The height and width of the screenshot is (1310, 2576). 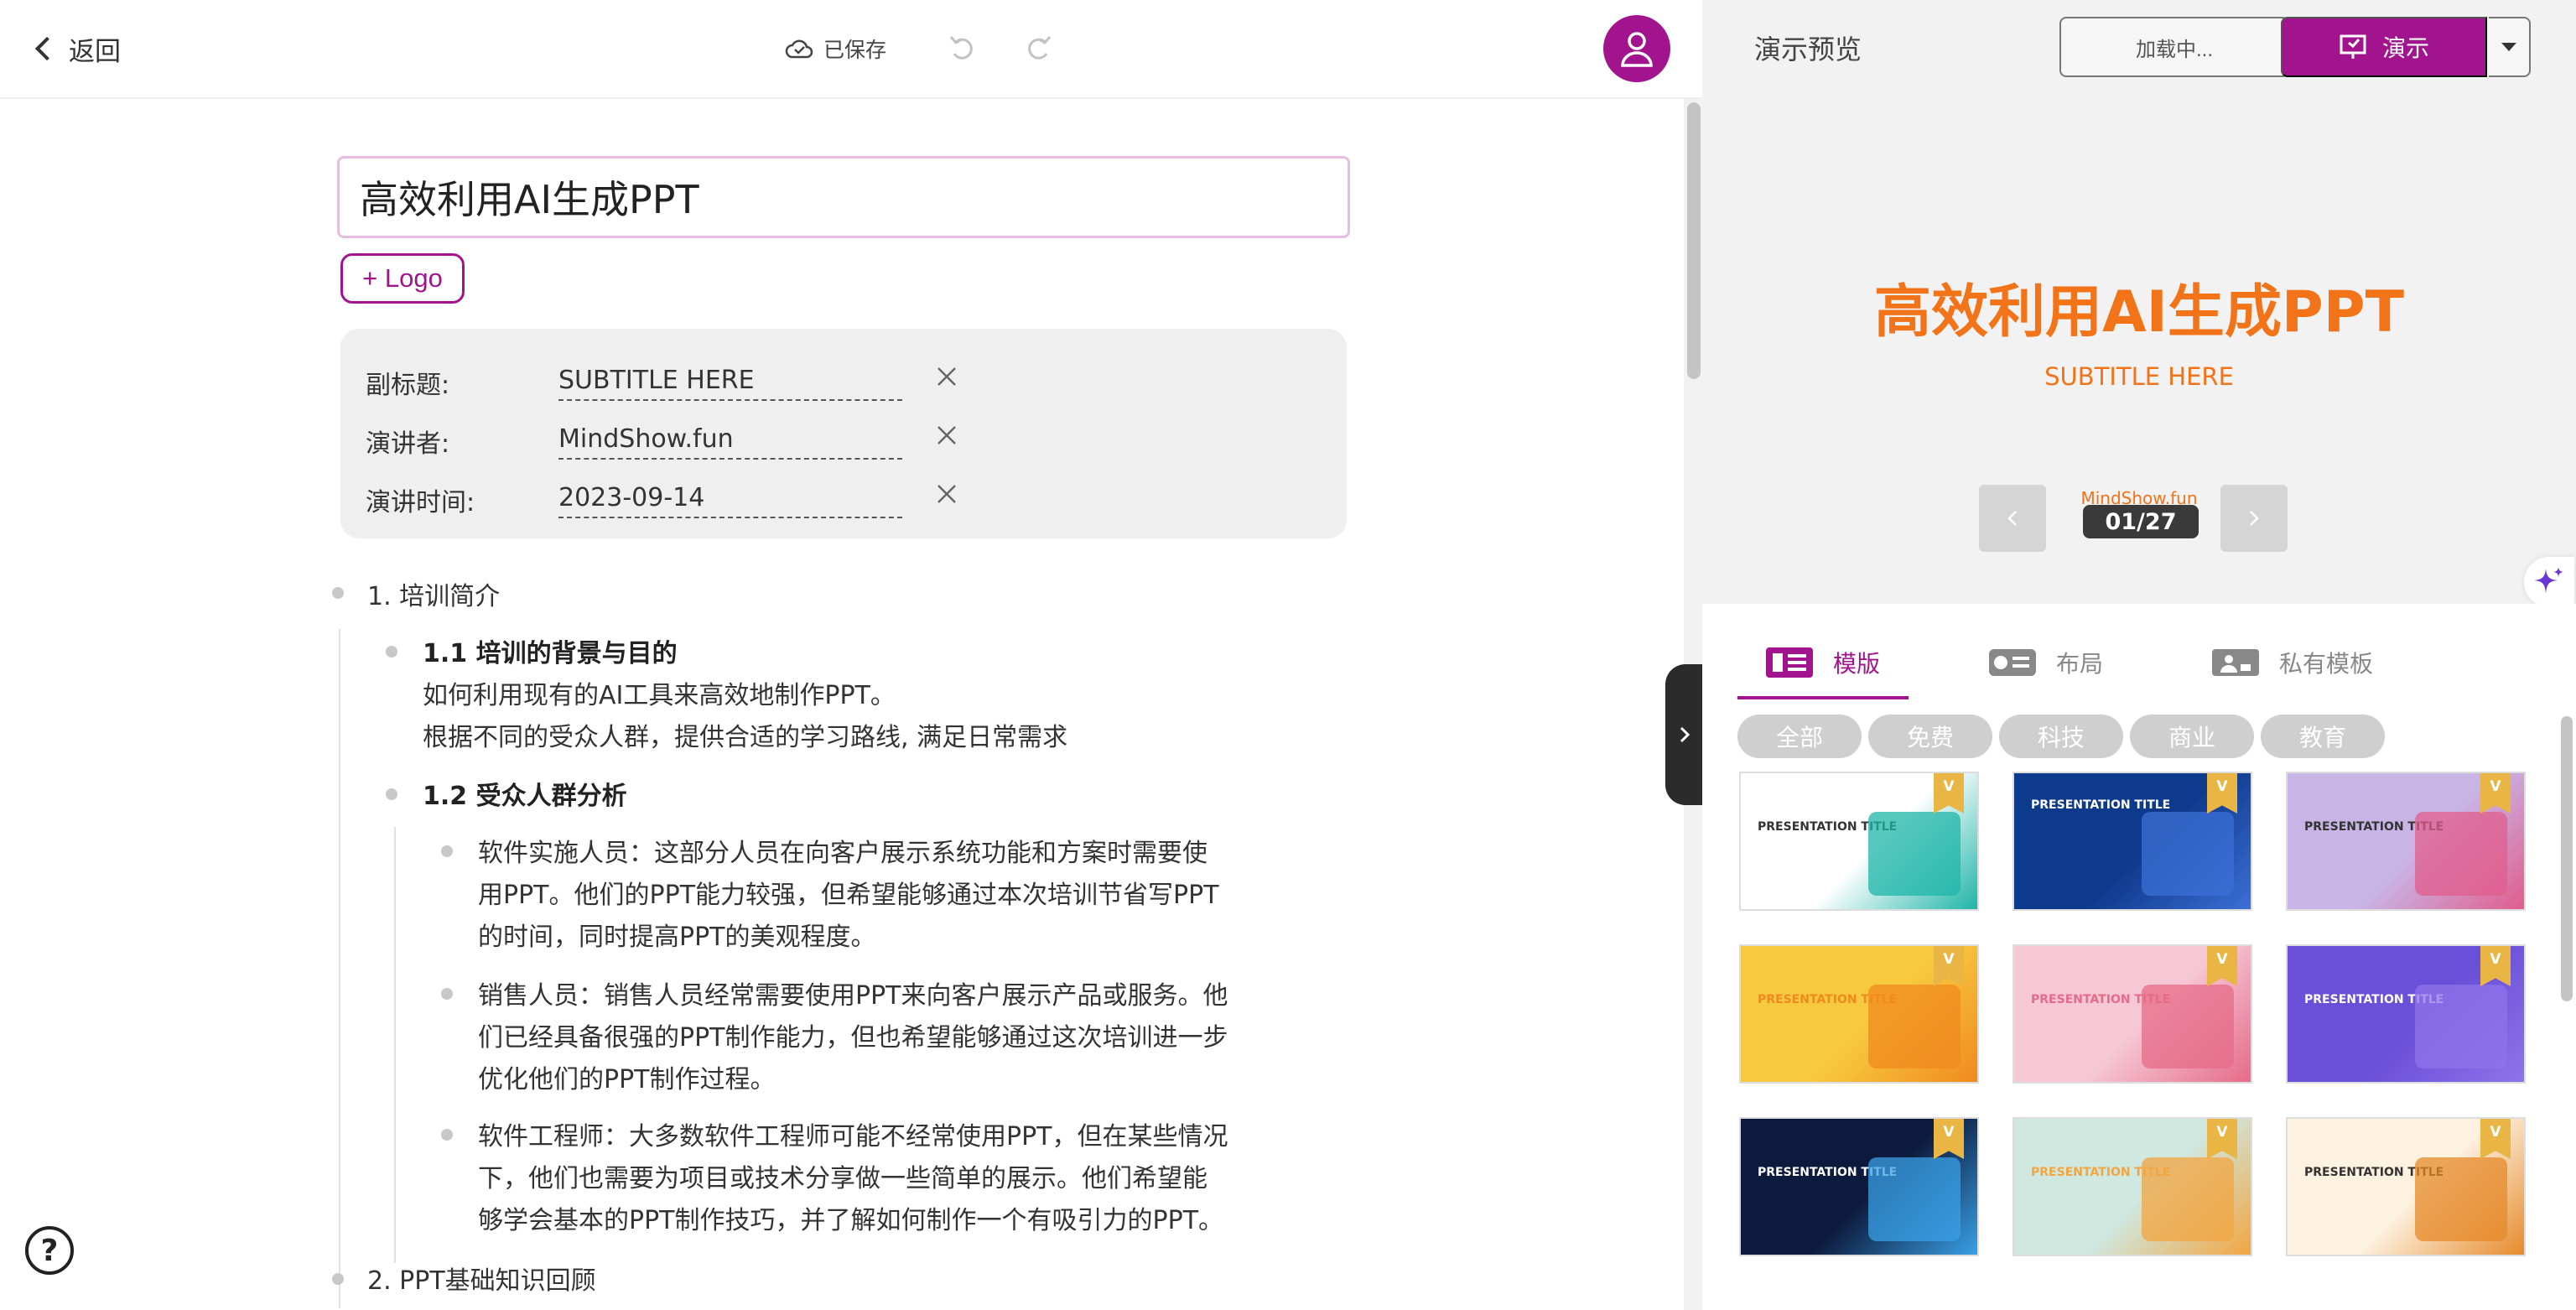 I want to click on date-row: 演讲时间: 2023-09-14, so click(x=844, y=496).